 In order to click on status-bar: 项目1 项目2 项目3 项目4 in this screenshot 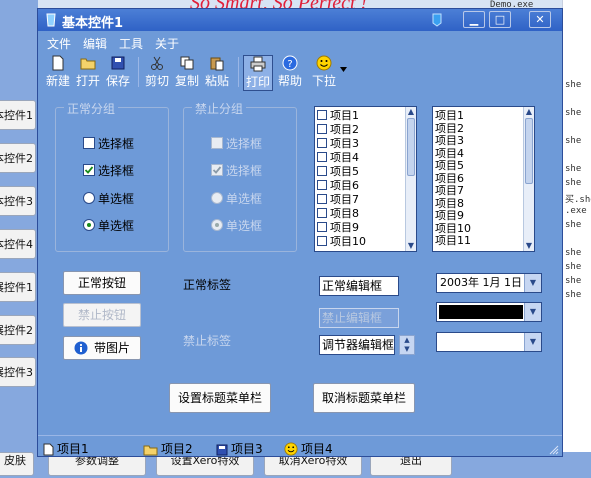, I will do `click(300, 446)`.